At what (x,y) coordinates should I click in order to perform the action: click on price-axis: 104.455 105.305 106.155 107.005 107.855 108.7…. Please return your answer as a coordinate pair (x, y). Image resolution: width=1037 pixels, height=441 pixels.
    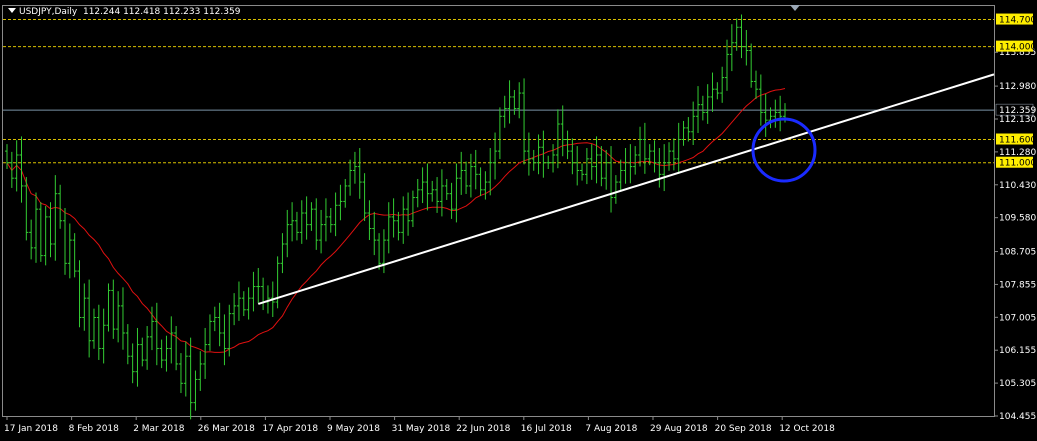
    Looking at the image, I should click on (1015, 217).